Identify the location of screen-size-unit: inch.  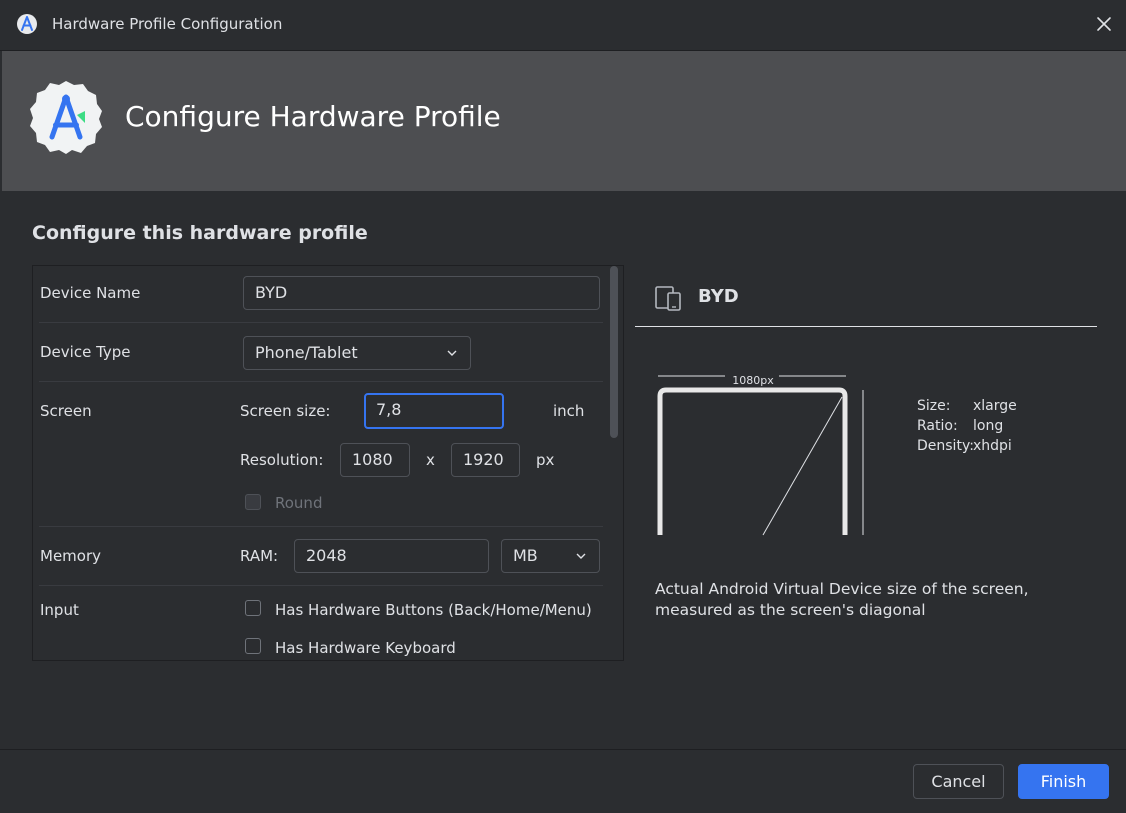
(569, 411).